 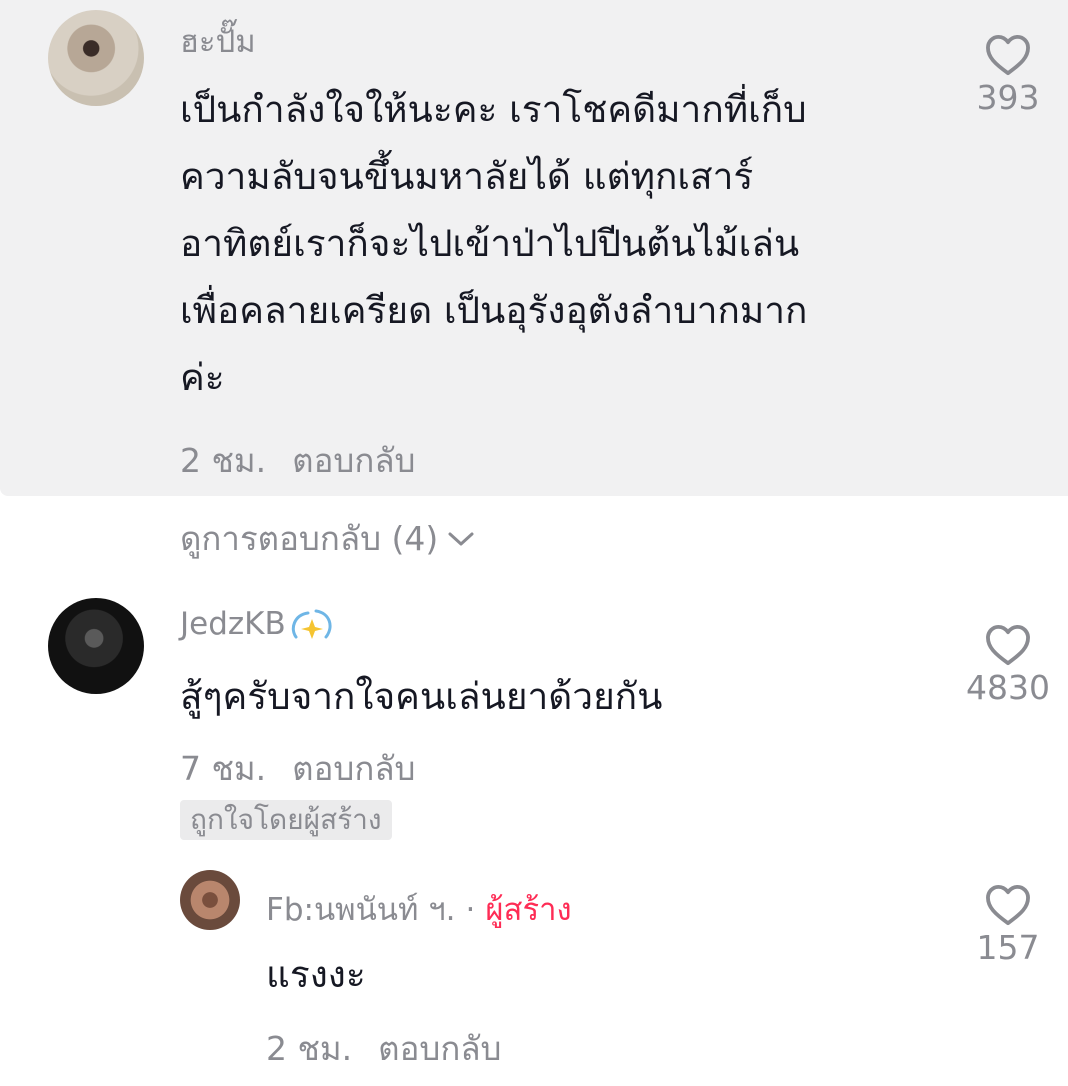 I want to click on comment-username: JedzKB, so click(x=258, y=625).